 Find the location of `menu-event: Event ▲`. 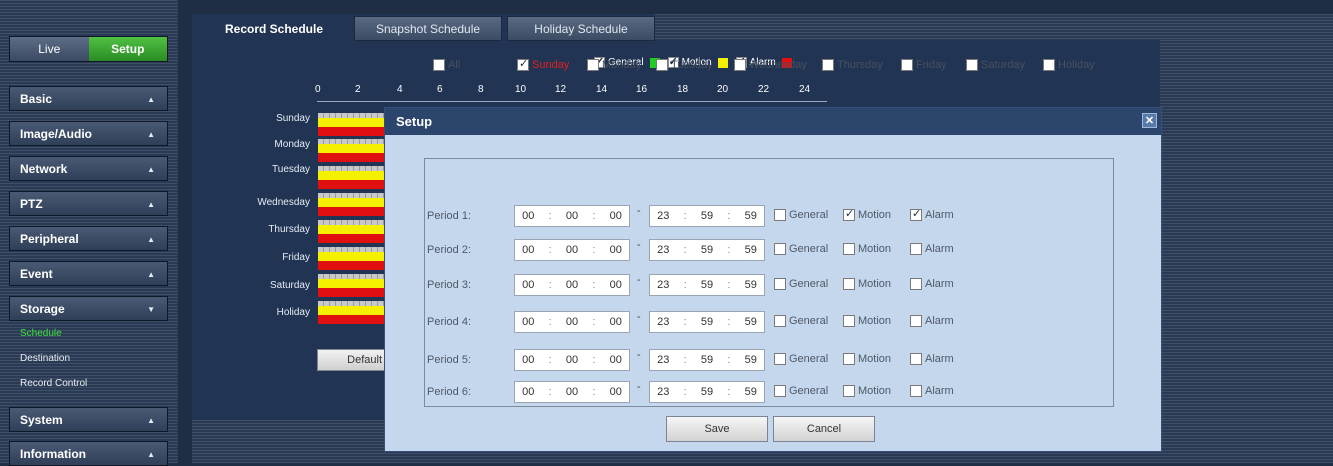

menu-event: Event ▲ is located at coordinates (88, 273).